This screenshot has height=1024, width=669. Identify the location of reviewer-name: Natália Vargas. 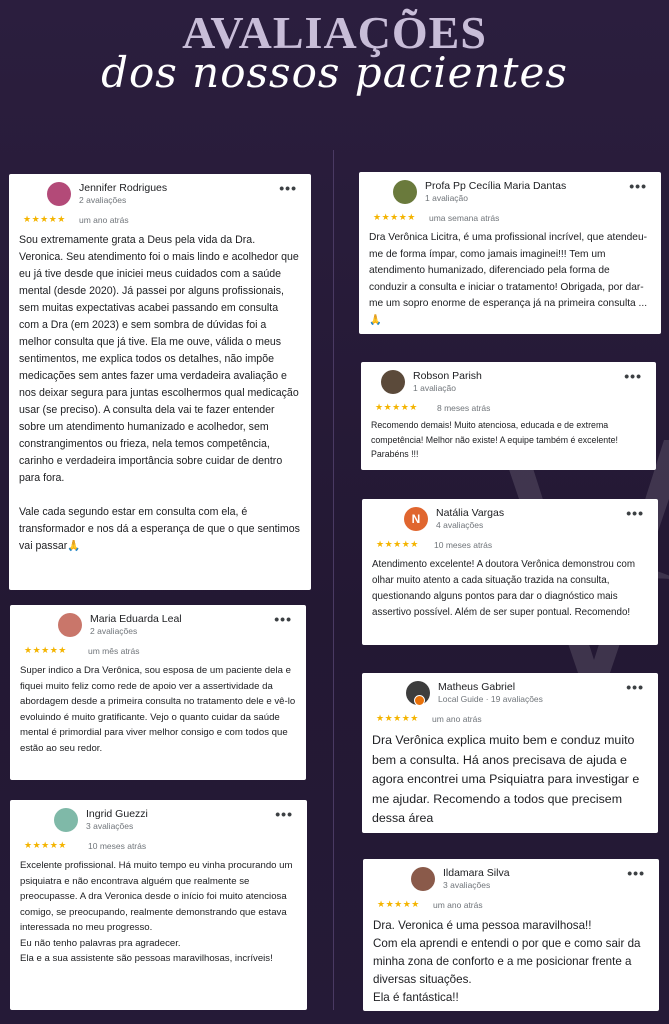
(470, 513).